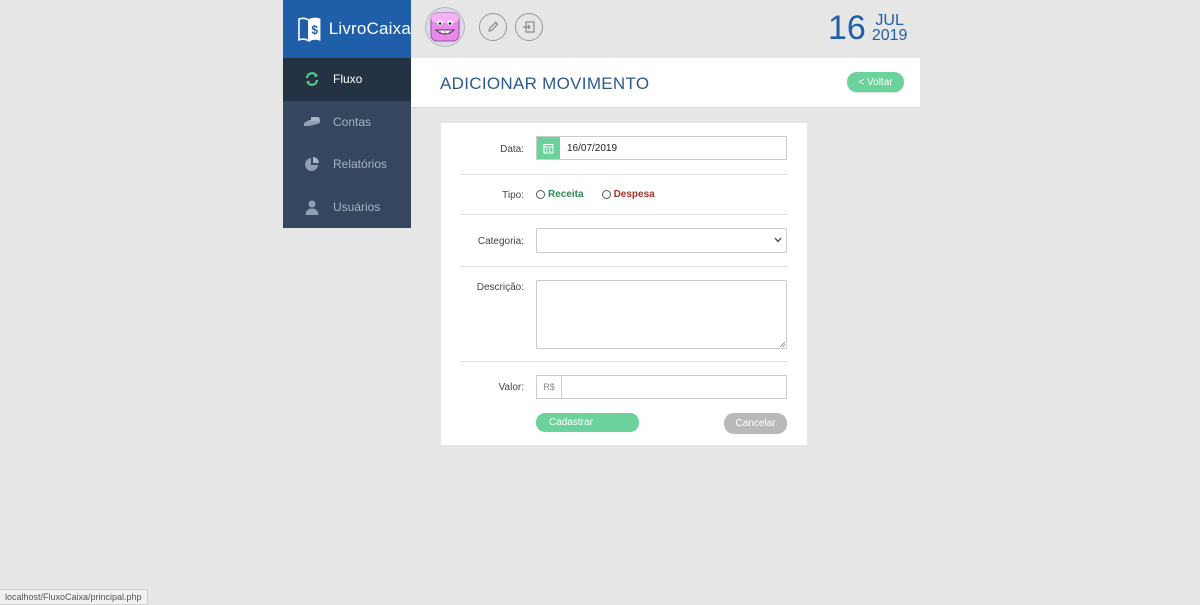 Image resolution: width=1200 pixels, height=605 pixels. Describe the element at coordinates (665, 83) in the screenshot. I see `page-header: ADICIONAR MOVIMENTO < Voltar` at that location.